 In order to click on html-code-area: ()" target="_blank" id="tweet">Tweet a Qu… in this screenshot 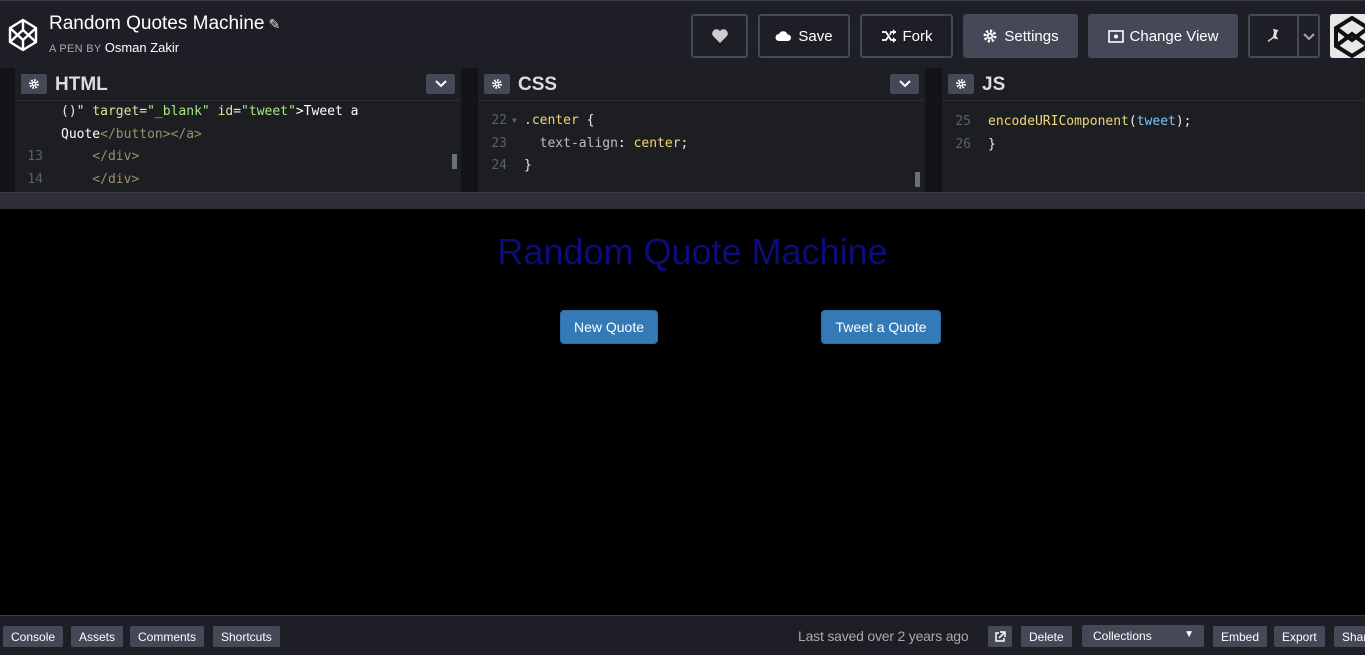, I will do `click(238, 146)`.